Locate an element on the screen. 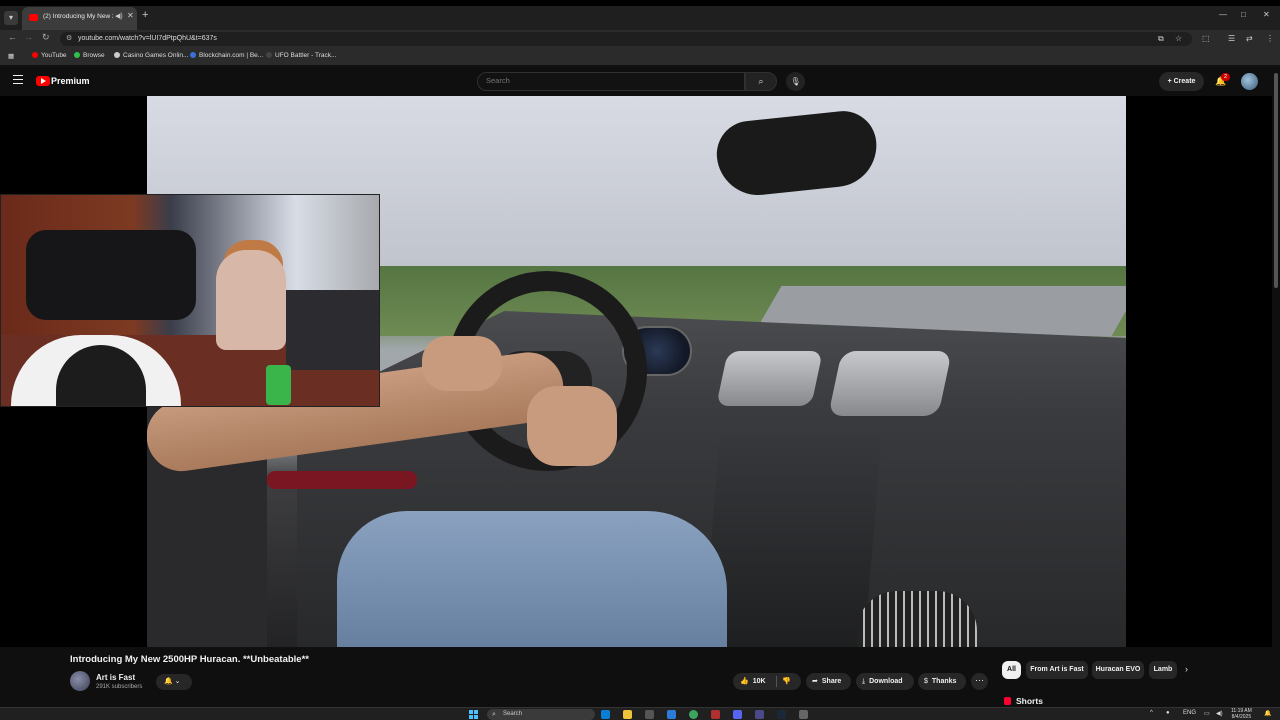 This screenshot has height=720, width=1280. forward-icon: → is located at coordinates (28, 37).